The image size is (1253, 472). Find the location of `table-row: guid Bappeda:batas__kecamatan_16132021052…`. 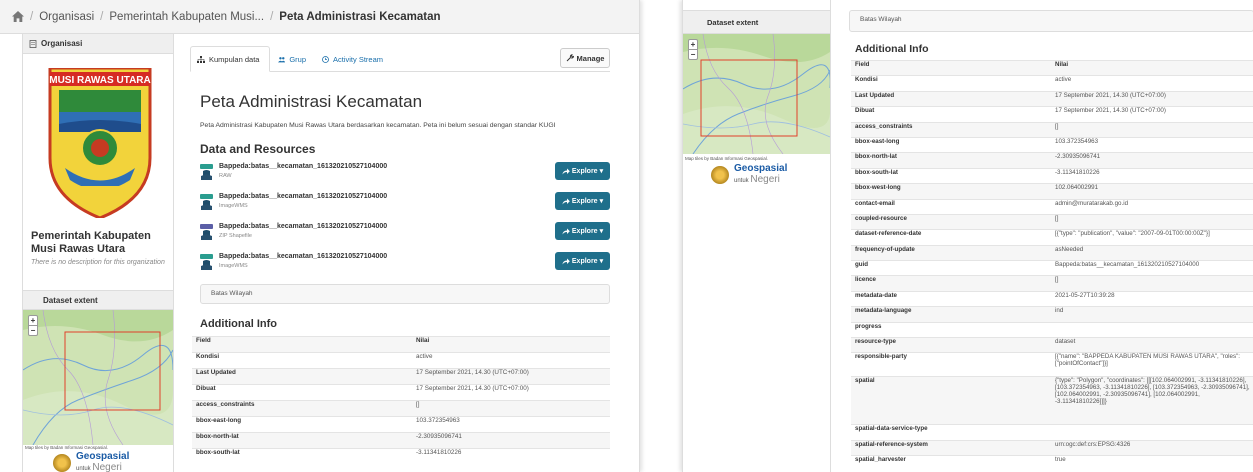

table-row: guid Bappeda:batas__kecamatan_16132021052… is located at coordinates (1052, 268).